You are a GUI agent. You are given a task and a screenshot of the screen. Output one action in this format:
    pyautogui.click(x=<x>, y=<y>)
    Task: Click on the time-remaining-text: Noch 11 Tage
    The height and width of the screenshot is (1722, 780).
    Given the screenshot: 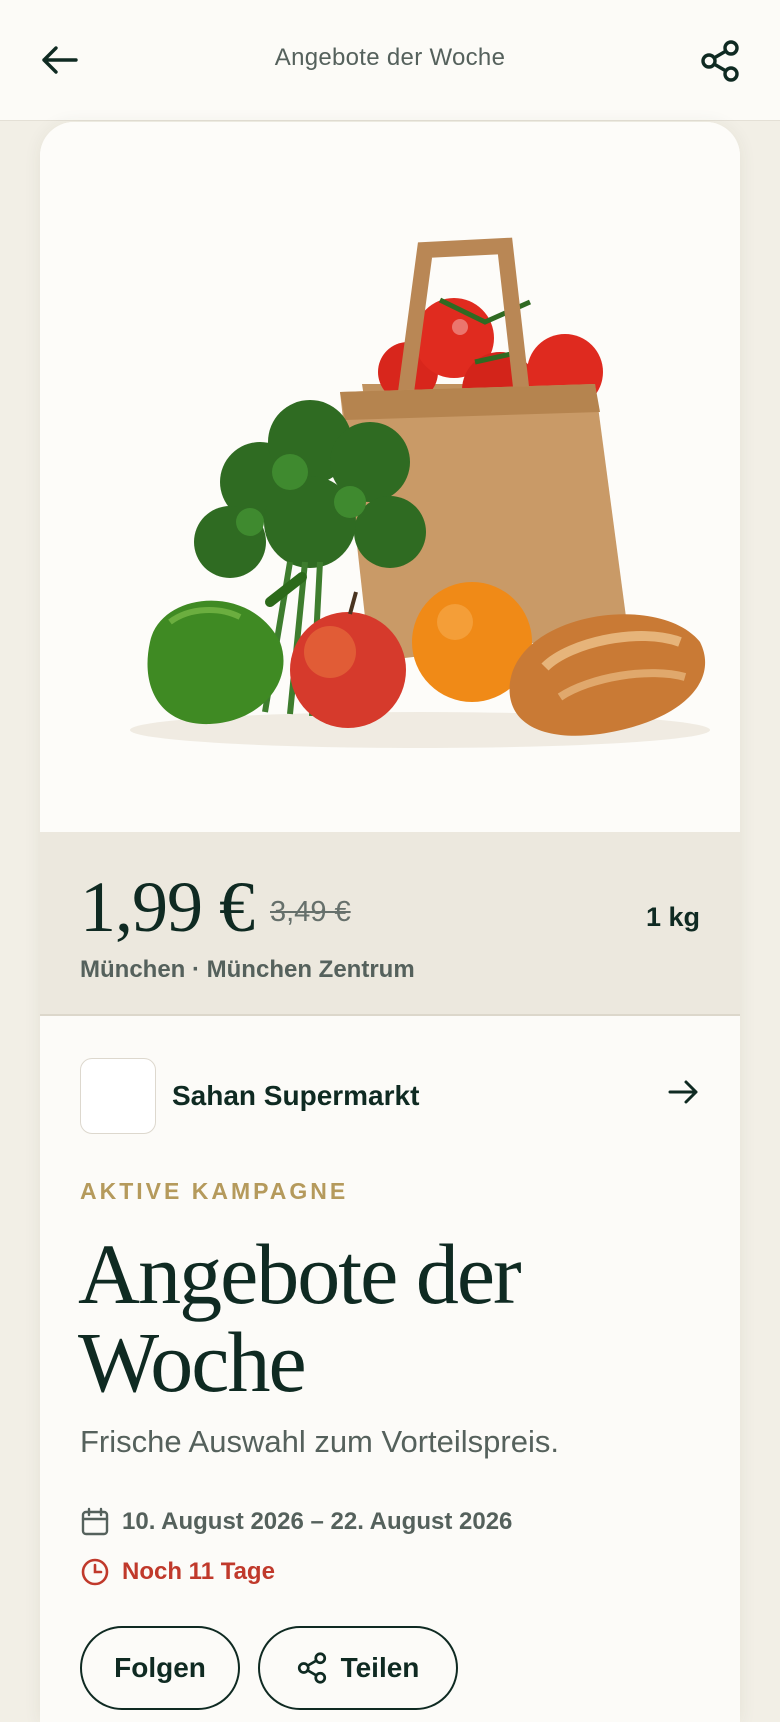 What is the action you would take?
    pyautogui.click(x=198, y=1571)
    